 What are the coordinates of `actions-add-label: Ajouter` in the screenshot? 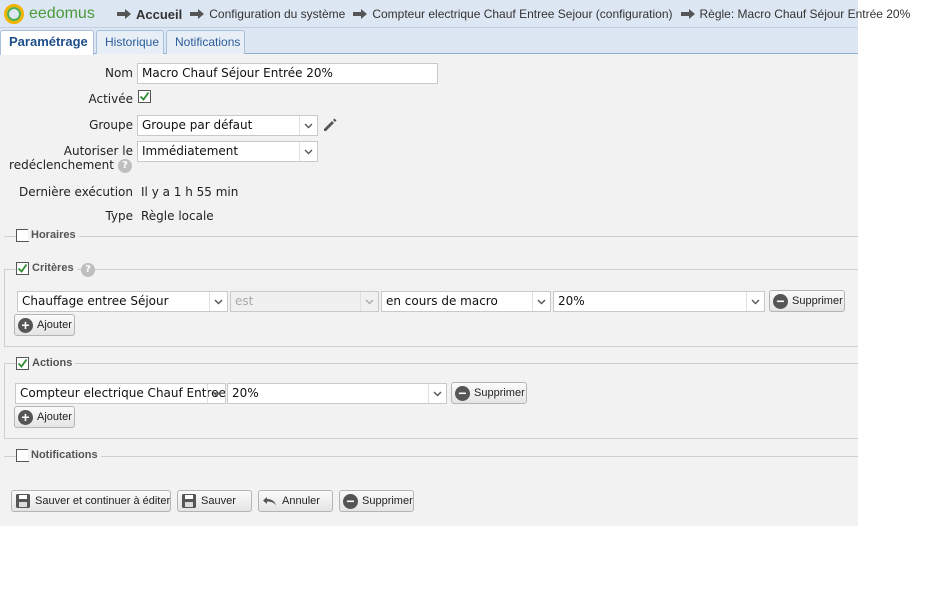 It's located at (54, 417).